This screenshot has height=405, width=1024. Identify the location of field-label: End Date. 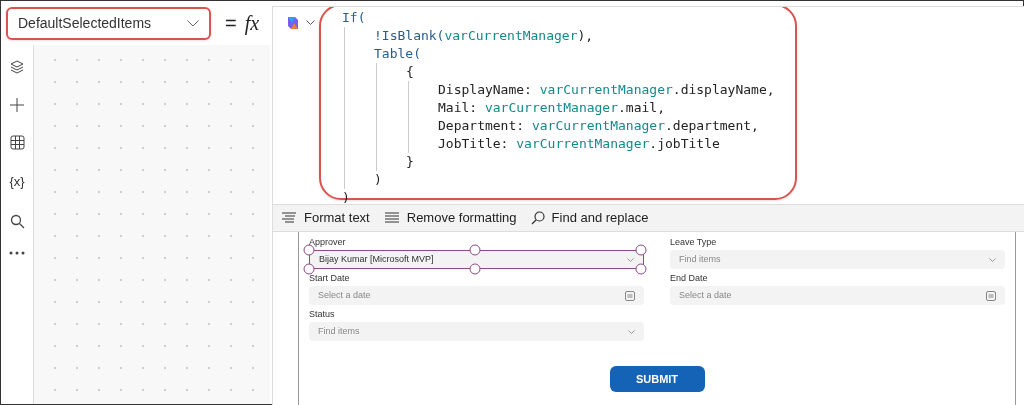
(689, 278).